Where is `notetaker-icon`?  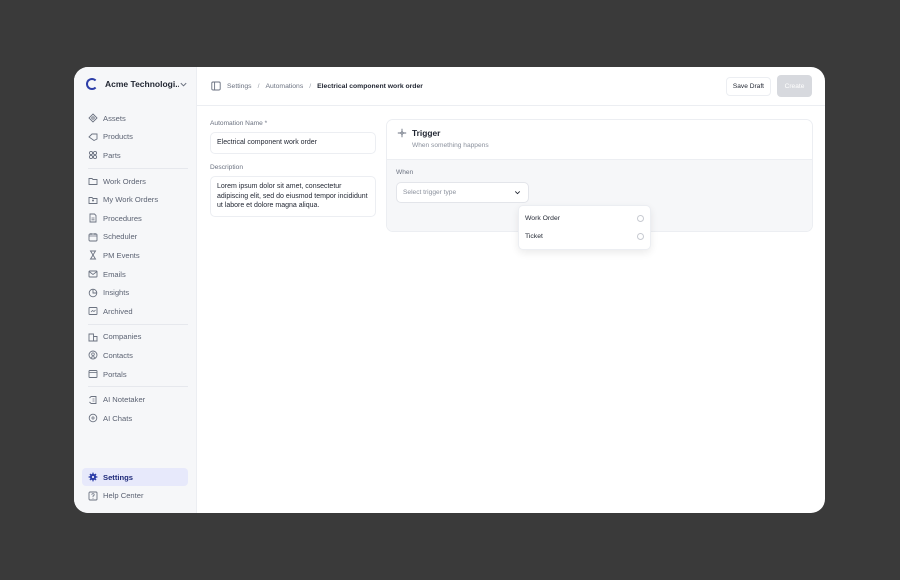
notetaker-icon is located at coordinates (93, 399).